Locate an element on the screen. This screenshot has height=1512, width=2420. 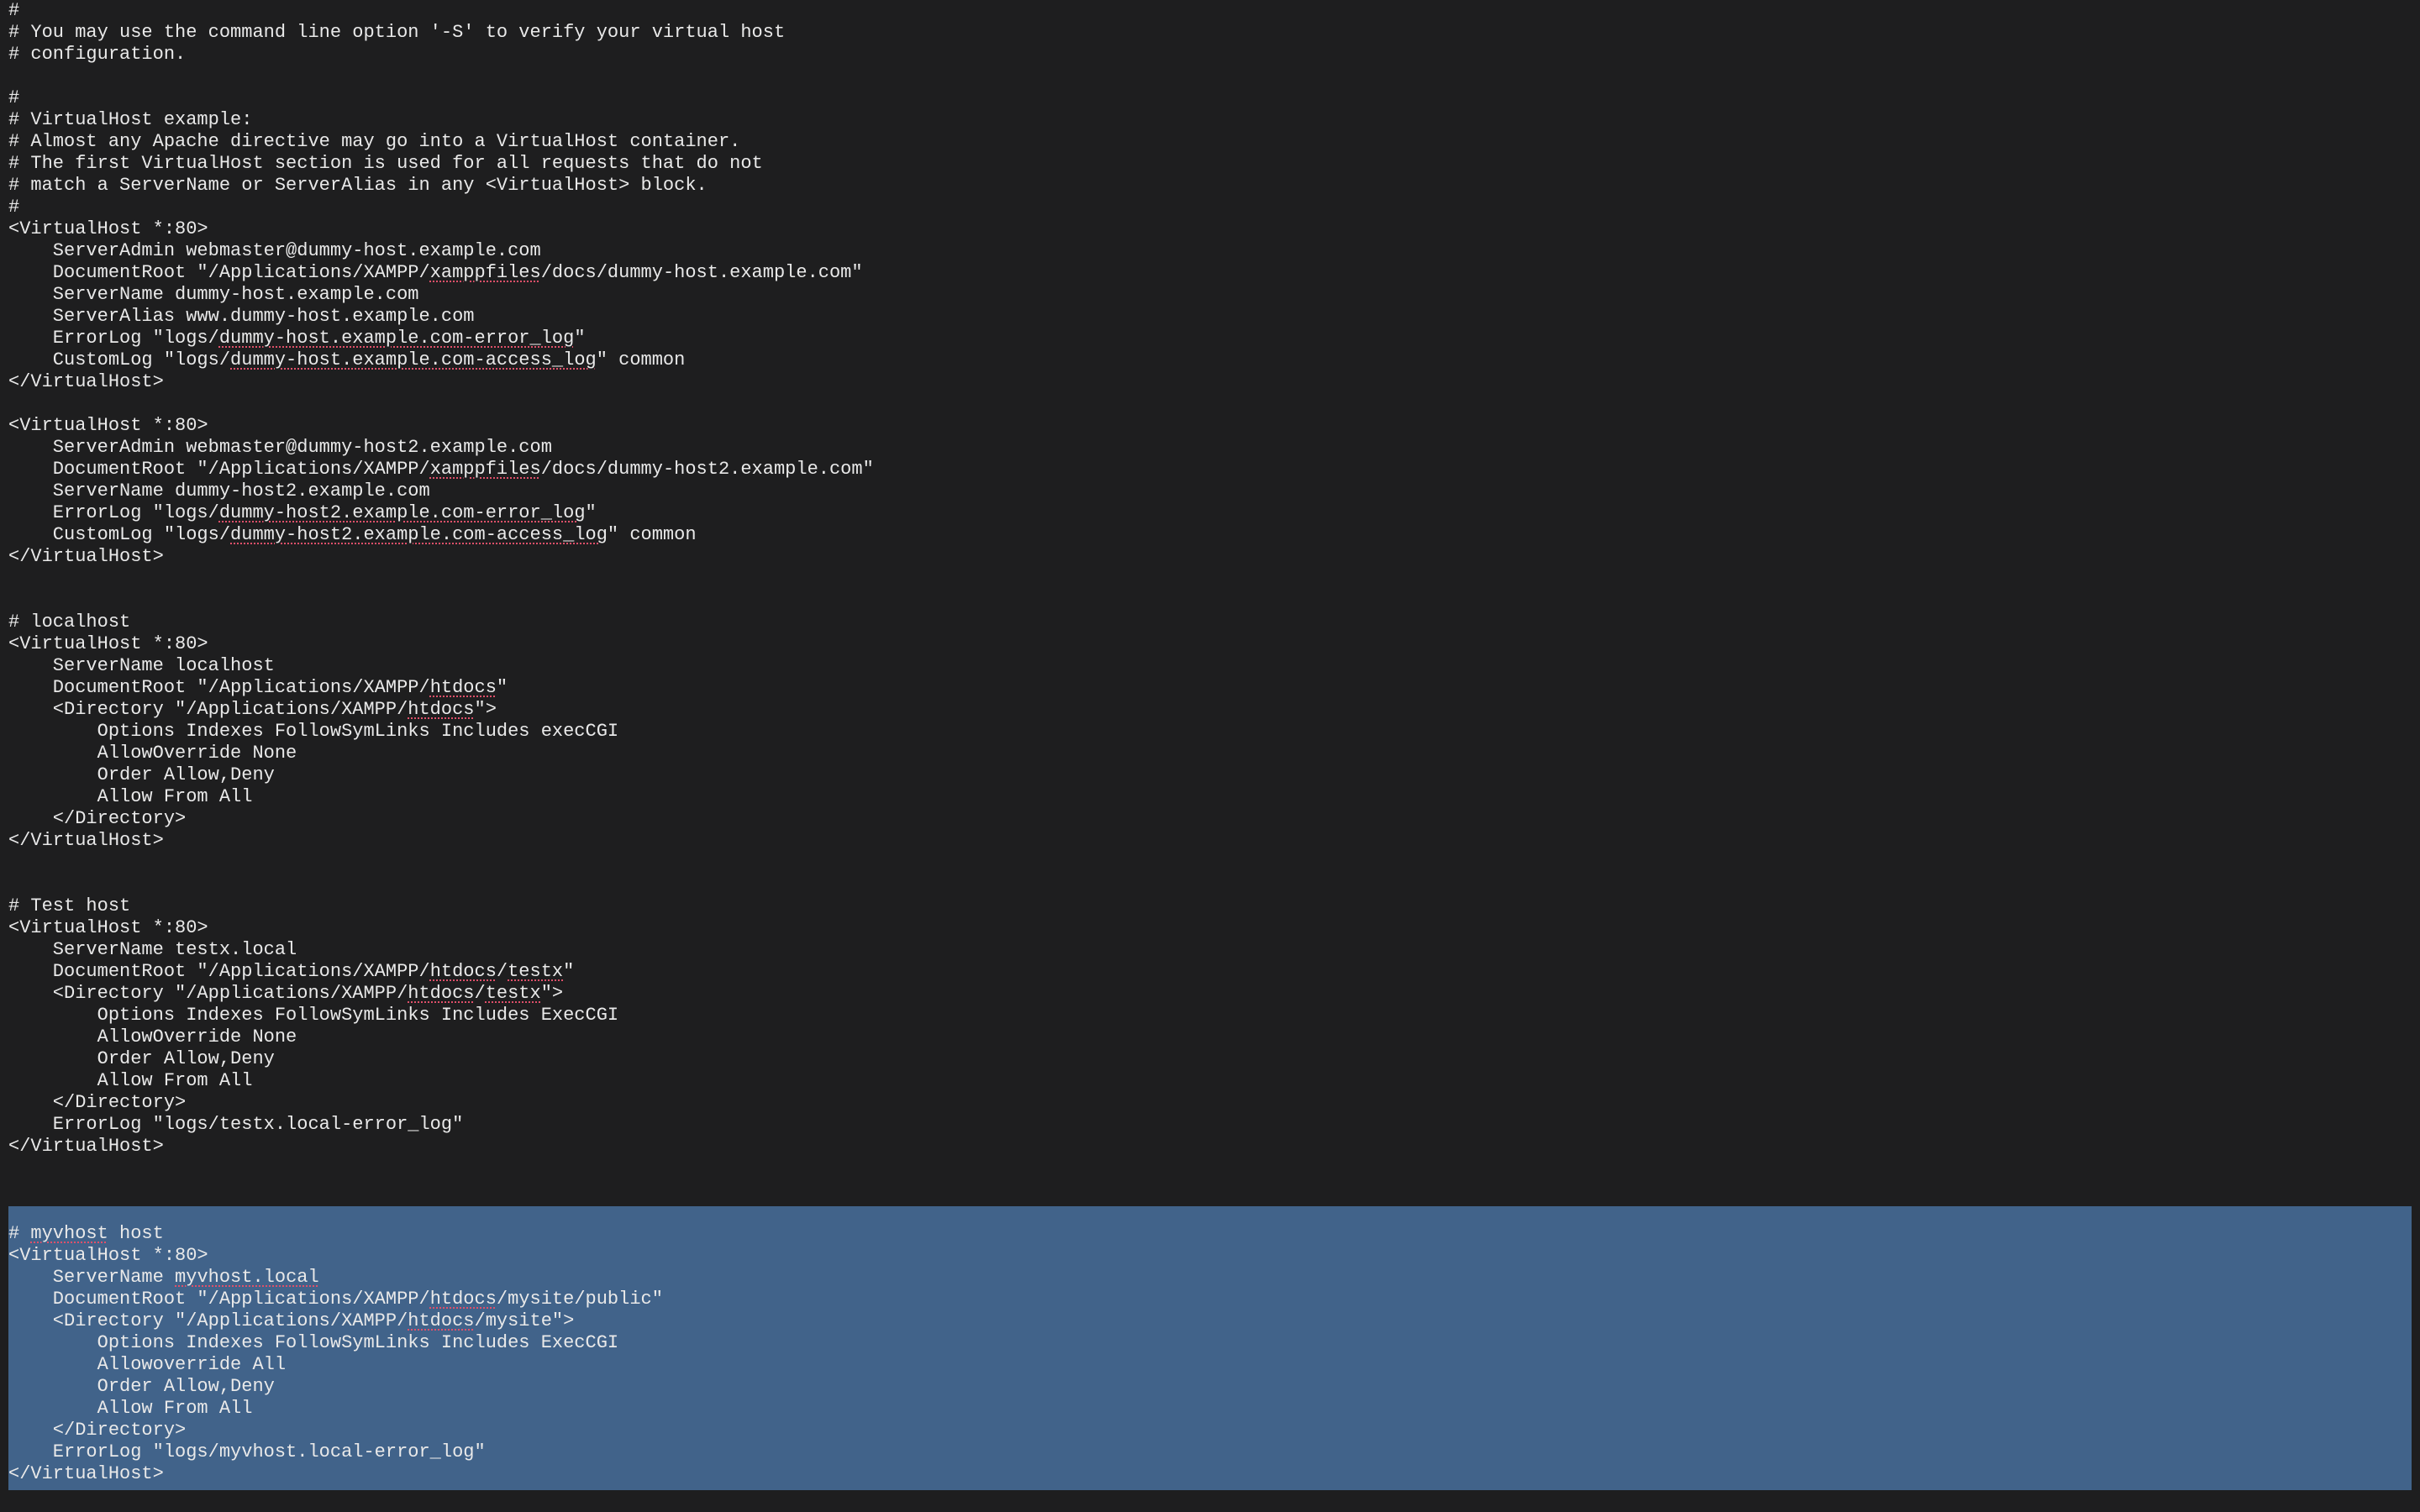
spellcheck-word: dummy-host2.example.com-access_log is located at coordinates (419, 534).